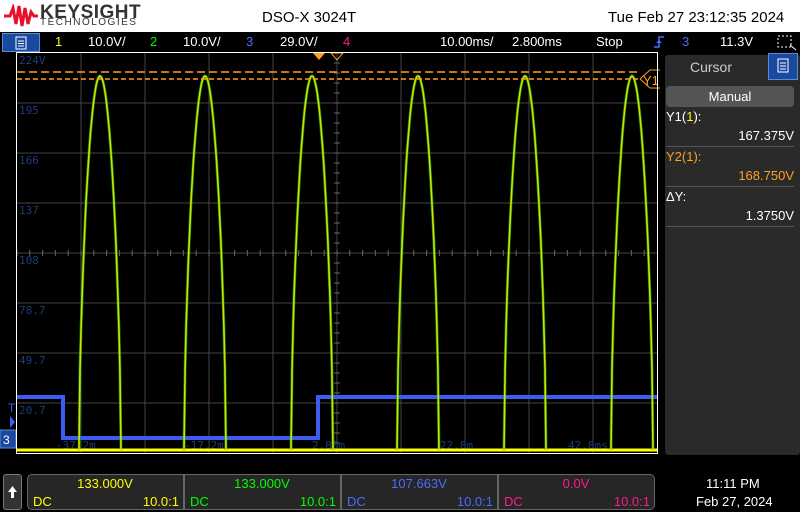  What do you see at coordinates (58, 41) in the screenshot?
I see `ch1-button: 1` at bounding box center [58, 41].